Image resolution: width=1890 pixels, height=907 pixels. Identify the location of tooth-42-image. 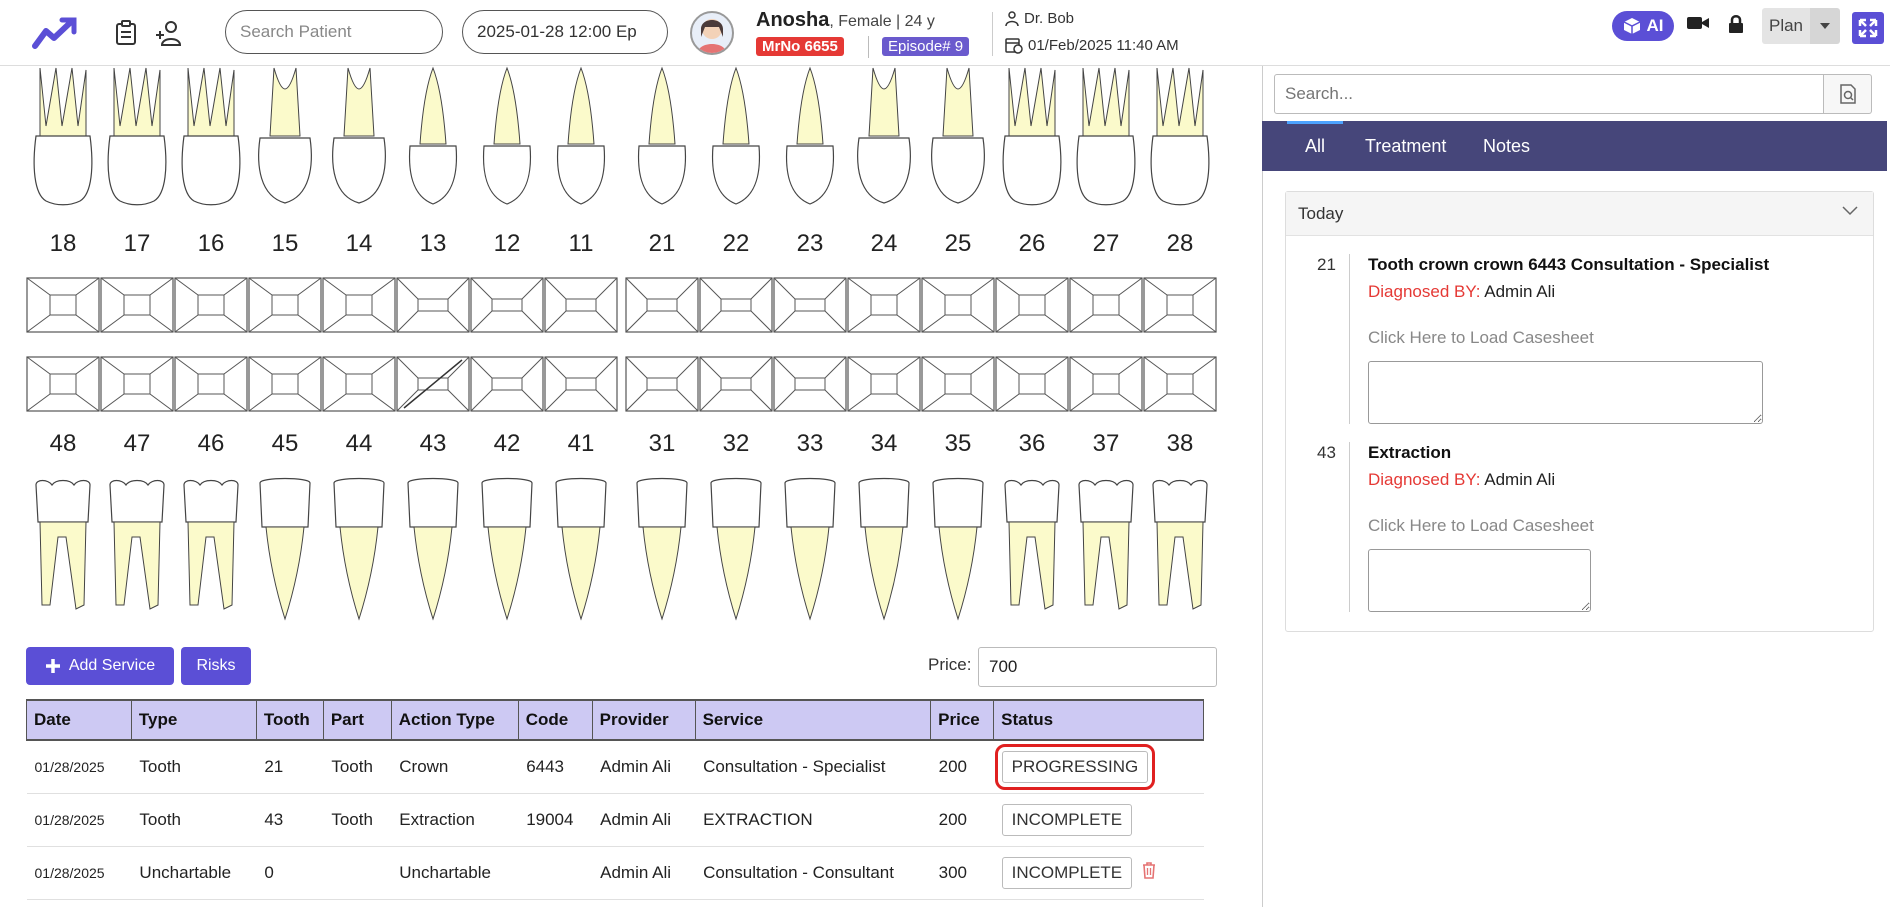
(507, 549).